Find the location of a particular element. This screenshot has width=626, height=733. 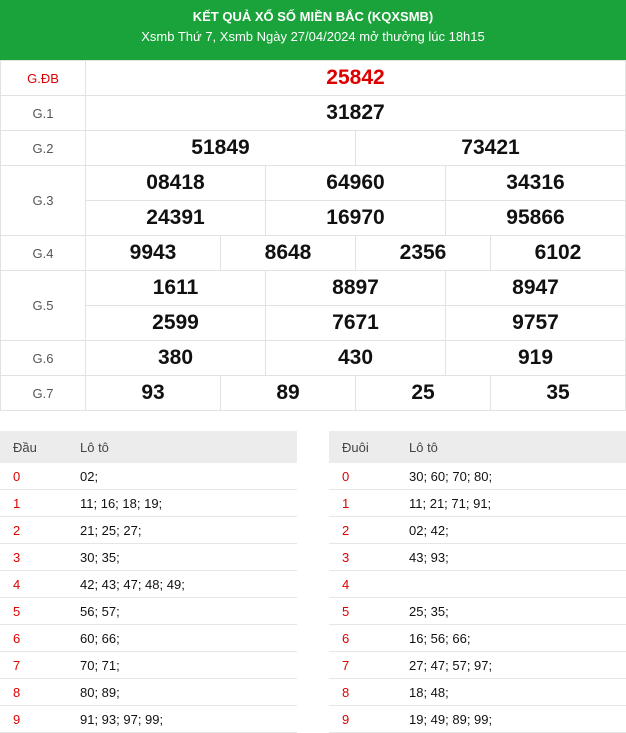

page-title: KẾT QUẢ XỔ SỐ MIỀN BẮC (KQXSMB) is located at coordinates (313, 16).